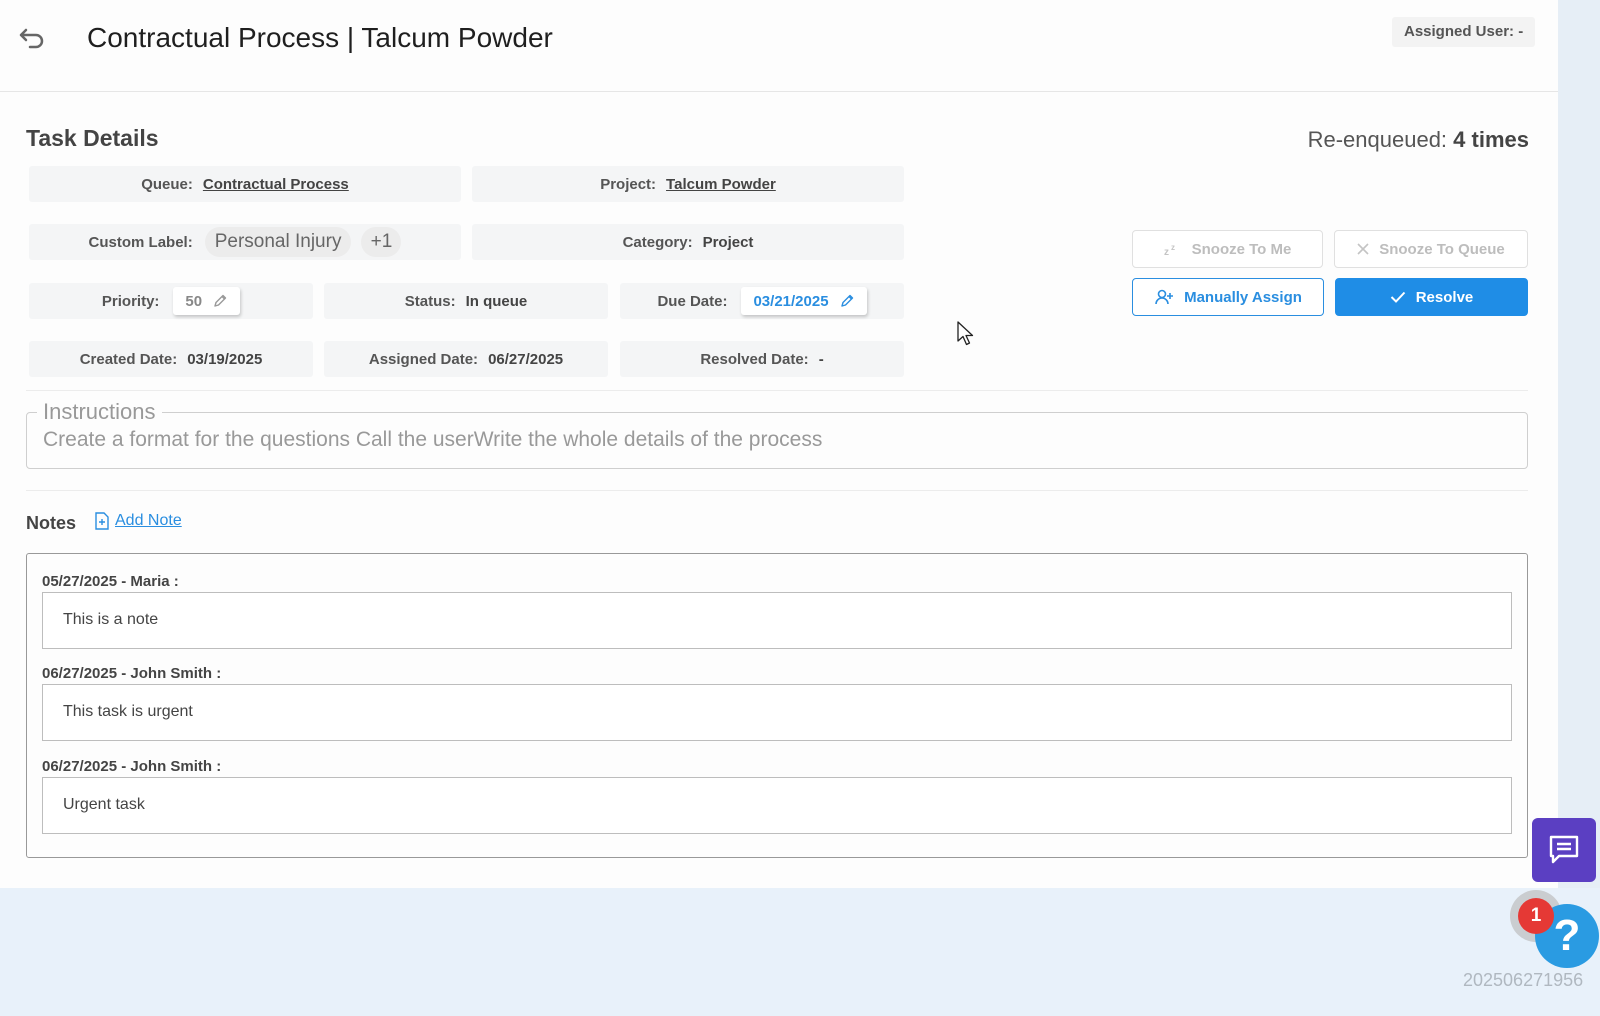 The image size is (1600, 1016). I want to click on custom-label-field: Custom Label: Personal Injury +1, so click(245, 242).